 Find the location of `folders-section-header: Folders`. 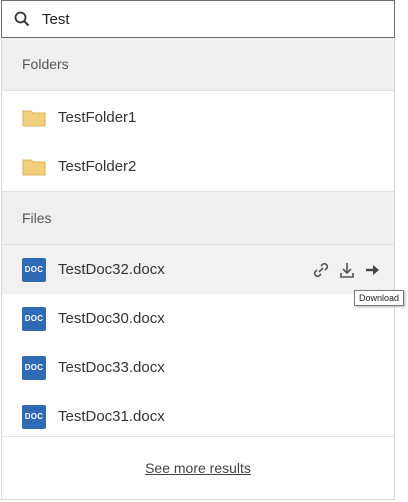

folders-section-header: Folders is located at coordinates (198, 64).